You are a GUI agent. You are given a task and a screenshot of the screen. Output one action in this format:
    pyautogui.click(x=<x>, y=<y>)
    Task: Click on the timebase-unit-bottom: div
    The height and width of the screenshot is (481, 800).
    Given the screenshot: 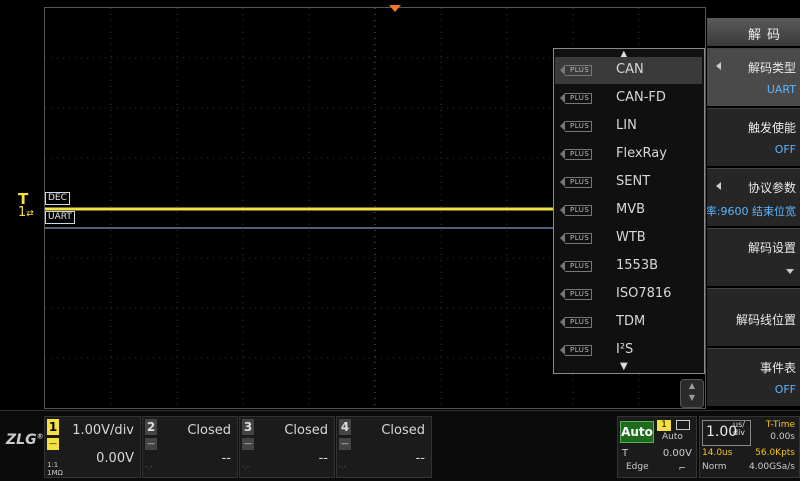 What is the action you would take?
    pyautogui.click(x=739, y=432)
    